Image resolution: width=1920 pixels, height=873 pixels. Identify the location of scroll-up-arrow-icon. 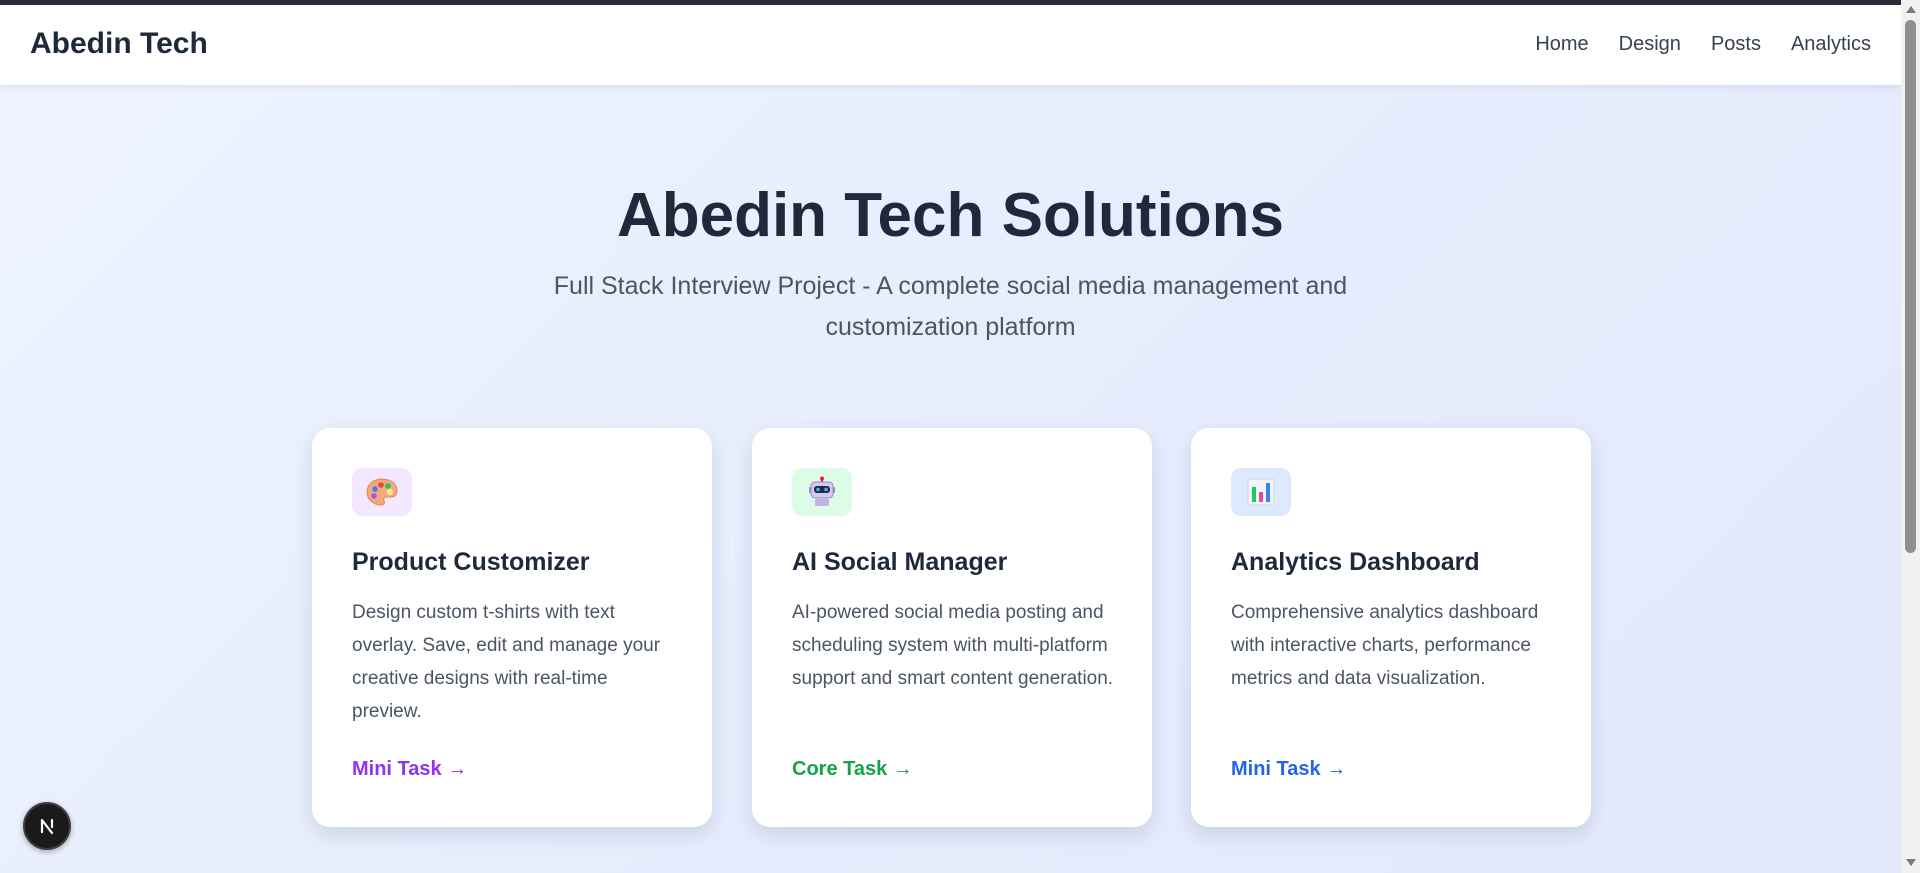
(1911, 9).